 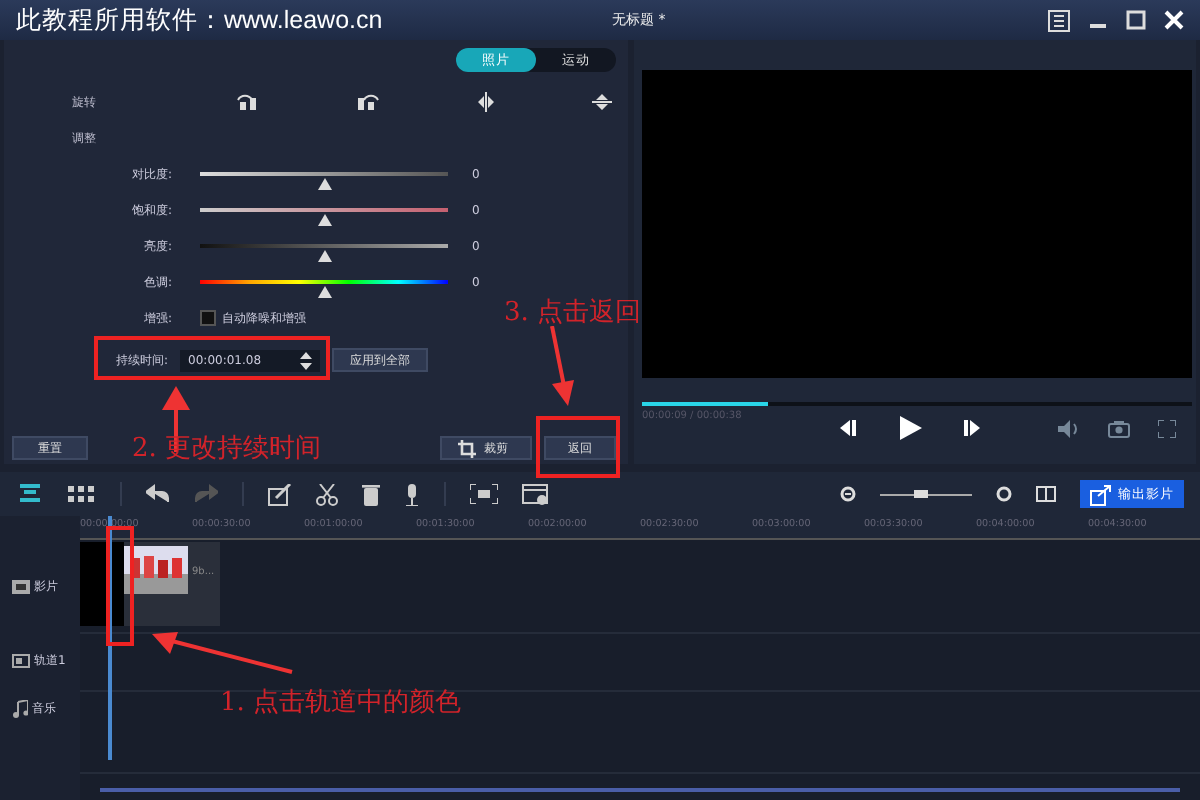 I want to click on scrollbar, so click(x=640, y=790).